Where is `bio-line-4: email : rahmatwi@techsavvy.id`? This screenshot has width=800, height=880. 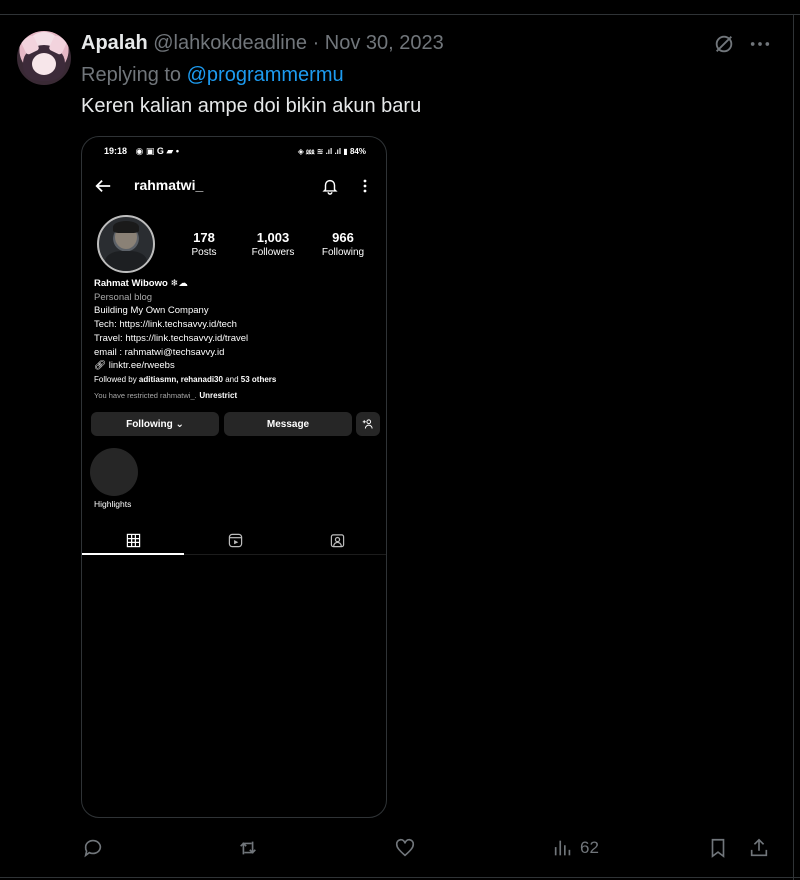
bio-line-4: email : rahmatwi@techsavvy.id is located at coordinates (159, 352).